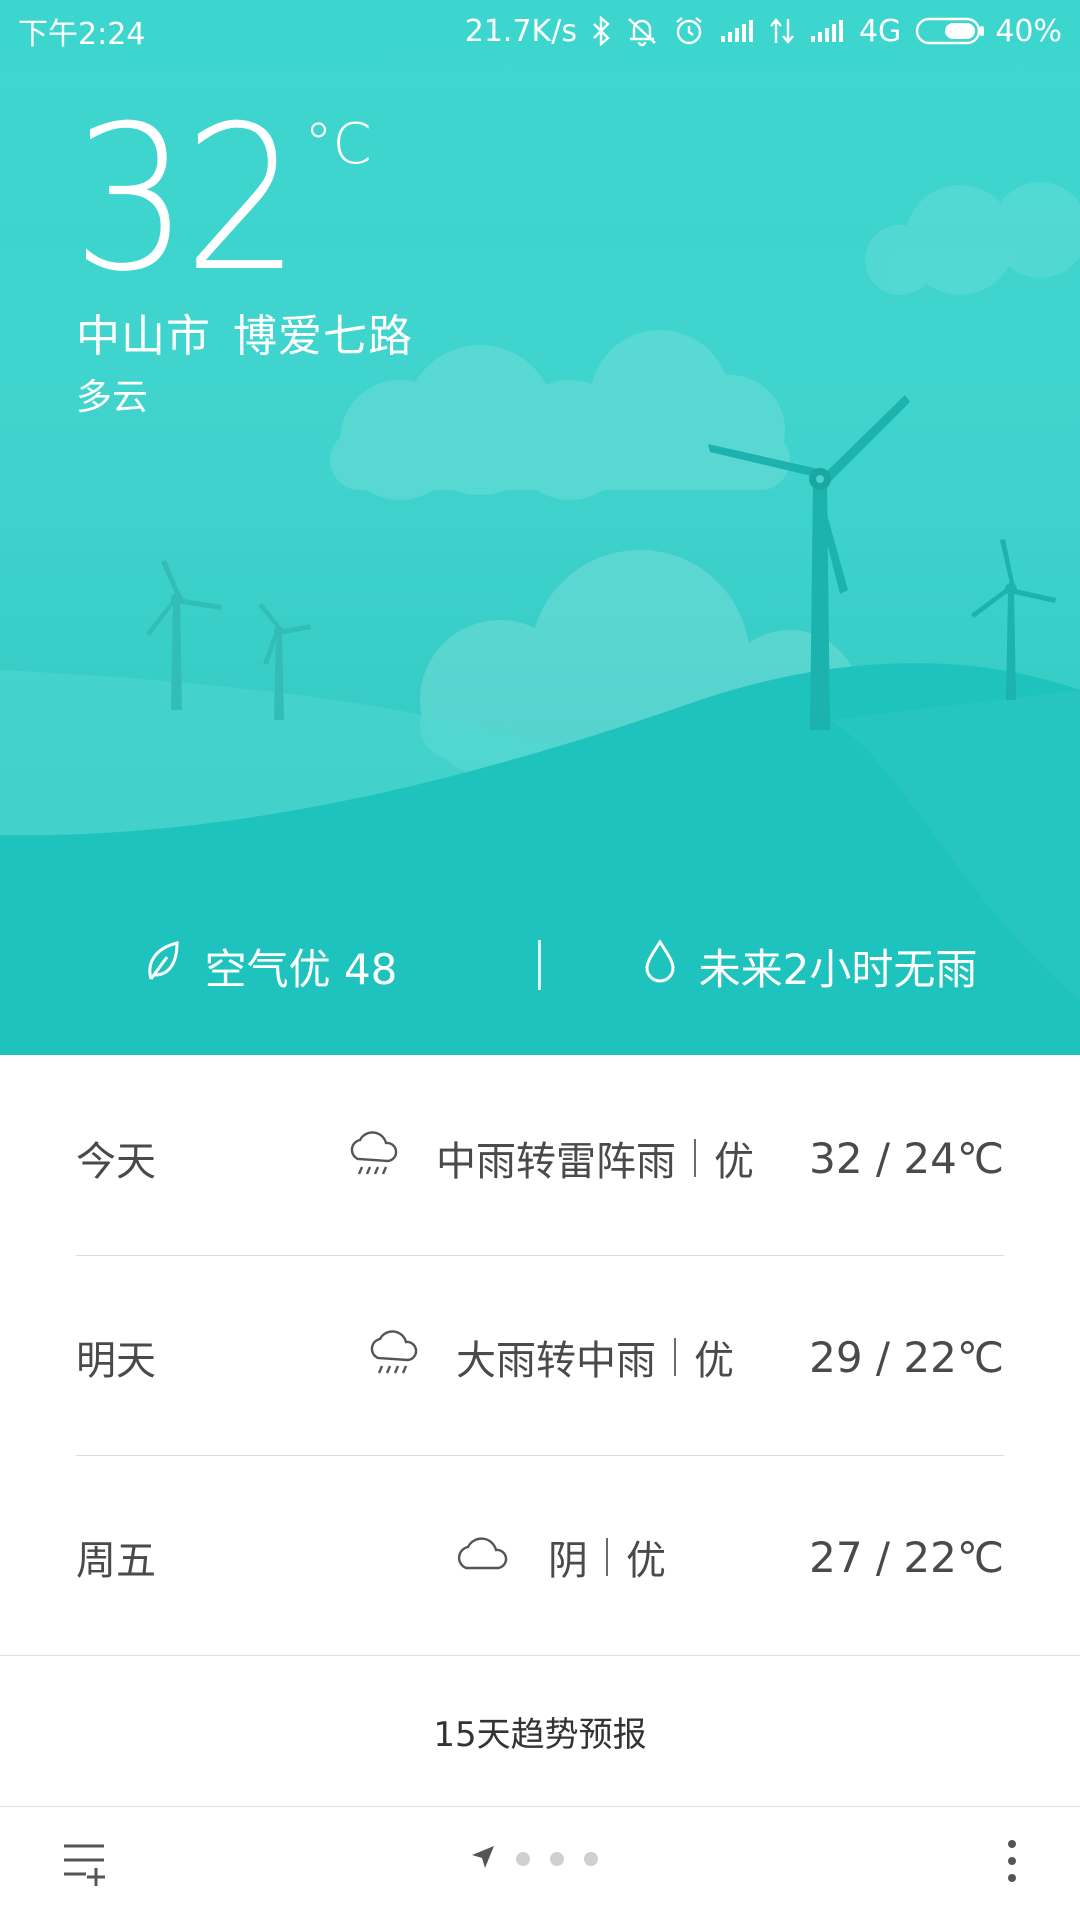  Describe the element at coordinates (534, 1859) in the screenshot. I see `city-pager` at that location.